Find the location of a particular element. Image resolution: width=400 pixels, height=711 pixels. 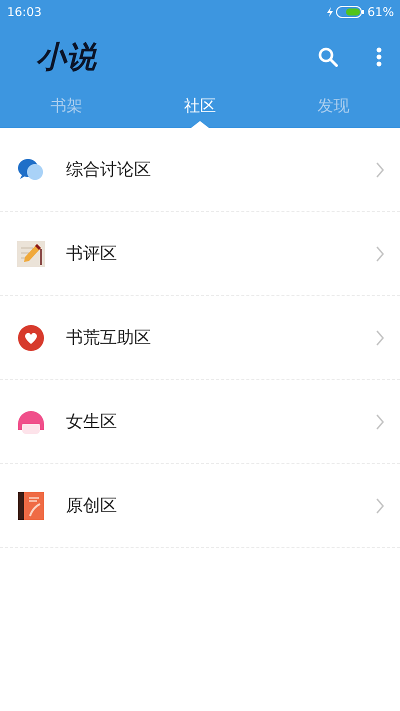

status-time: 16:03 is located at coordinates (24, 12).